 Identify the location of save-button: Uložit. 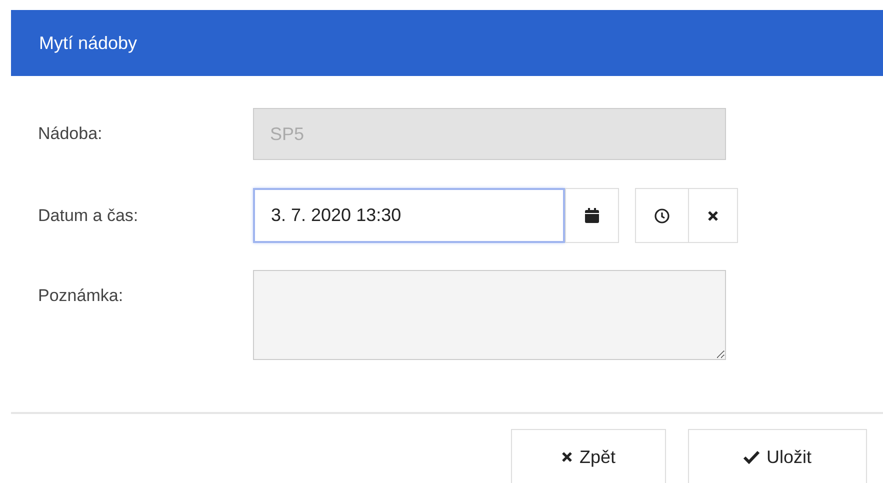
(777, 456).